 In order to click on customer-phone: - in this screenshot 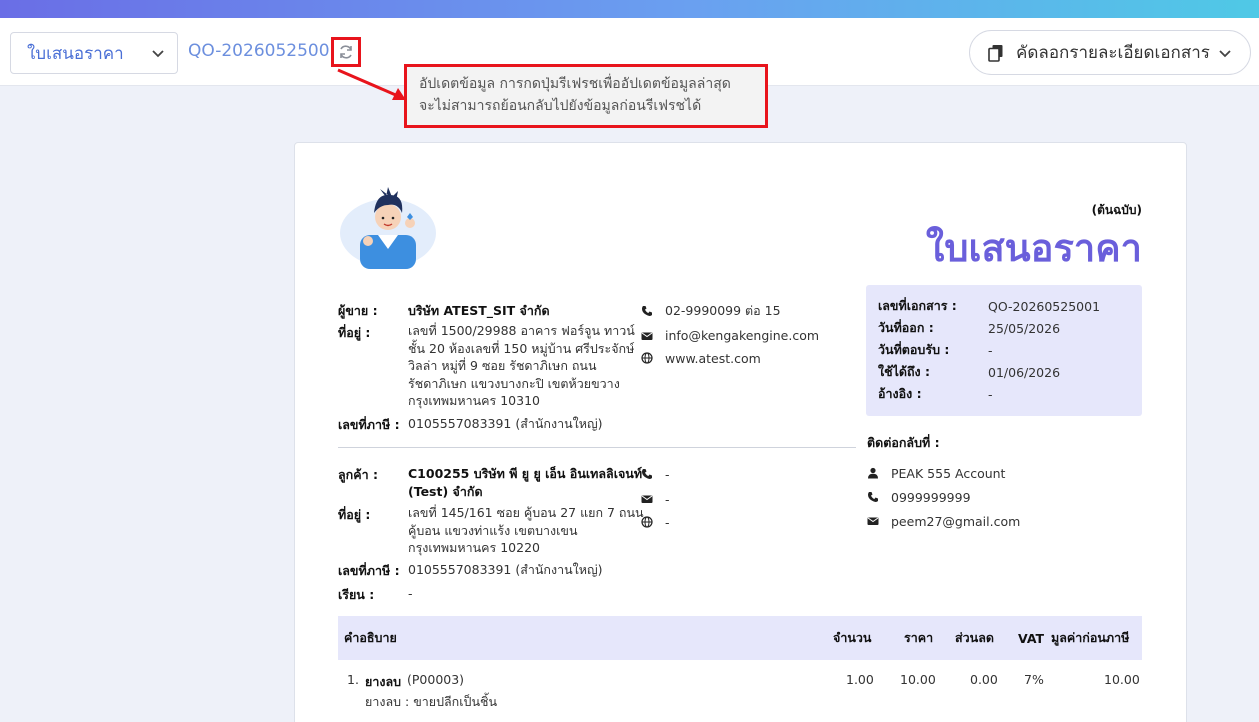, I will do `click(741, 474)`.